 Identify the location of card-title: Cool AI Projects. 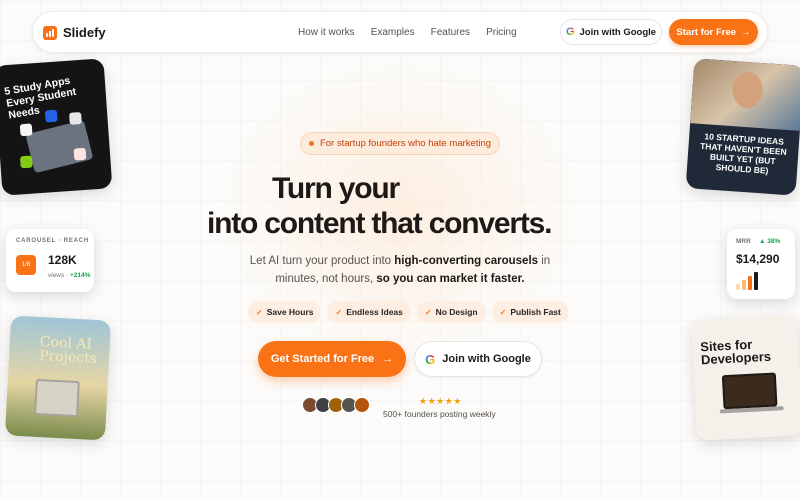
(68, 350).